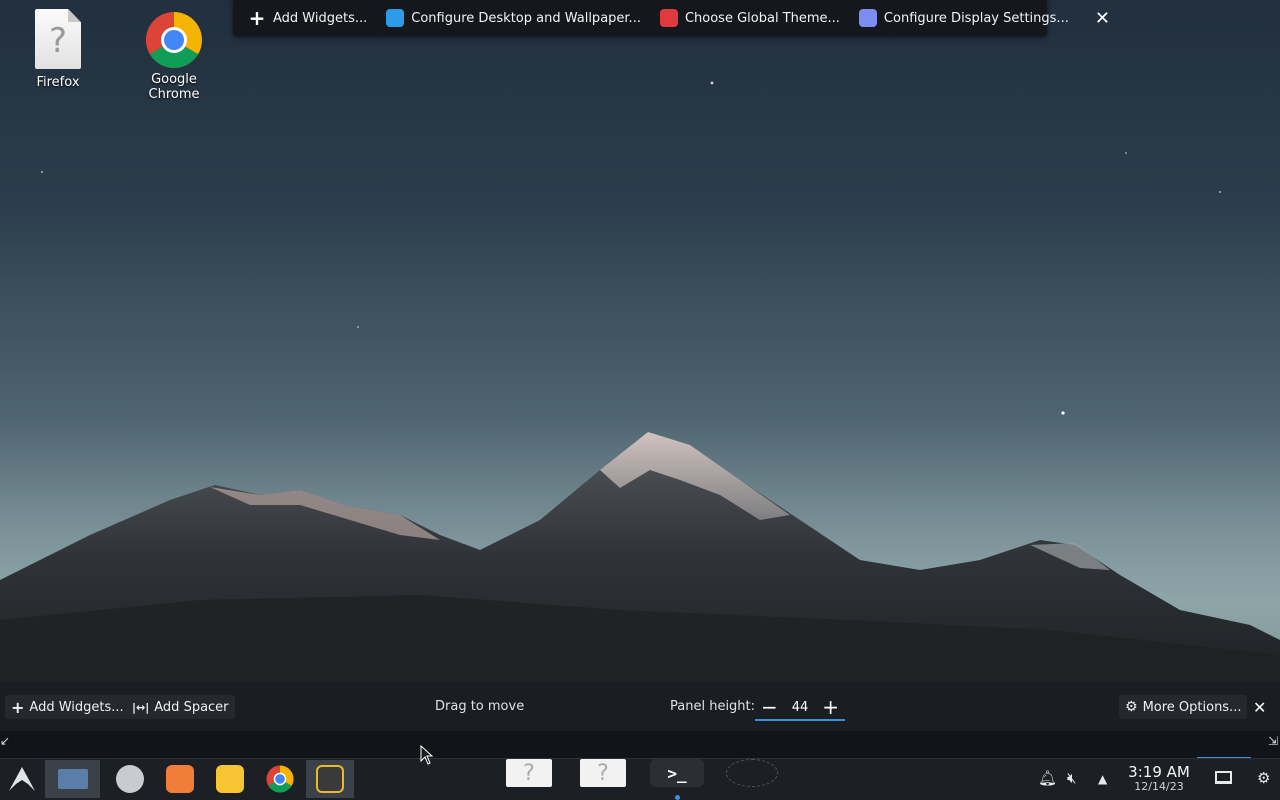 The height and width of the screenshot is (800, 1280). I want to click on mouse-cursor-icon, so click(427, 755).